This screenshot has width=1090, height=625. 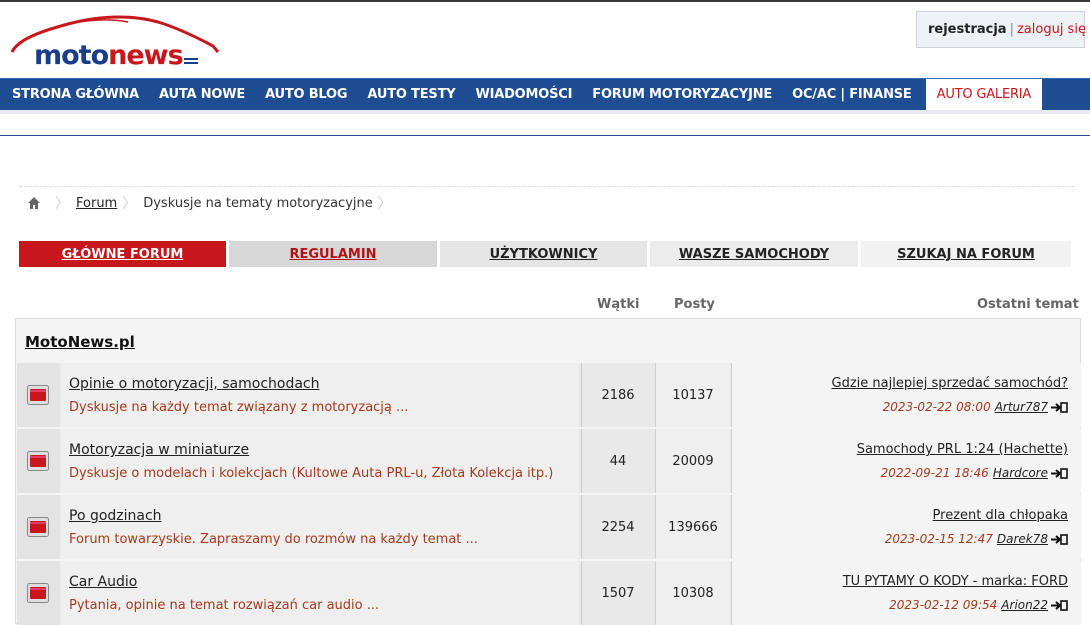 I want to click on last-topic-meta: 2023-02-15 12:47 Darek78, so click(x=976, y=539).